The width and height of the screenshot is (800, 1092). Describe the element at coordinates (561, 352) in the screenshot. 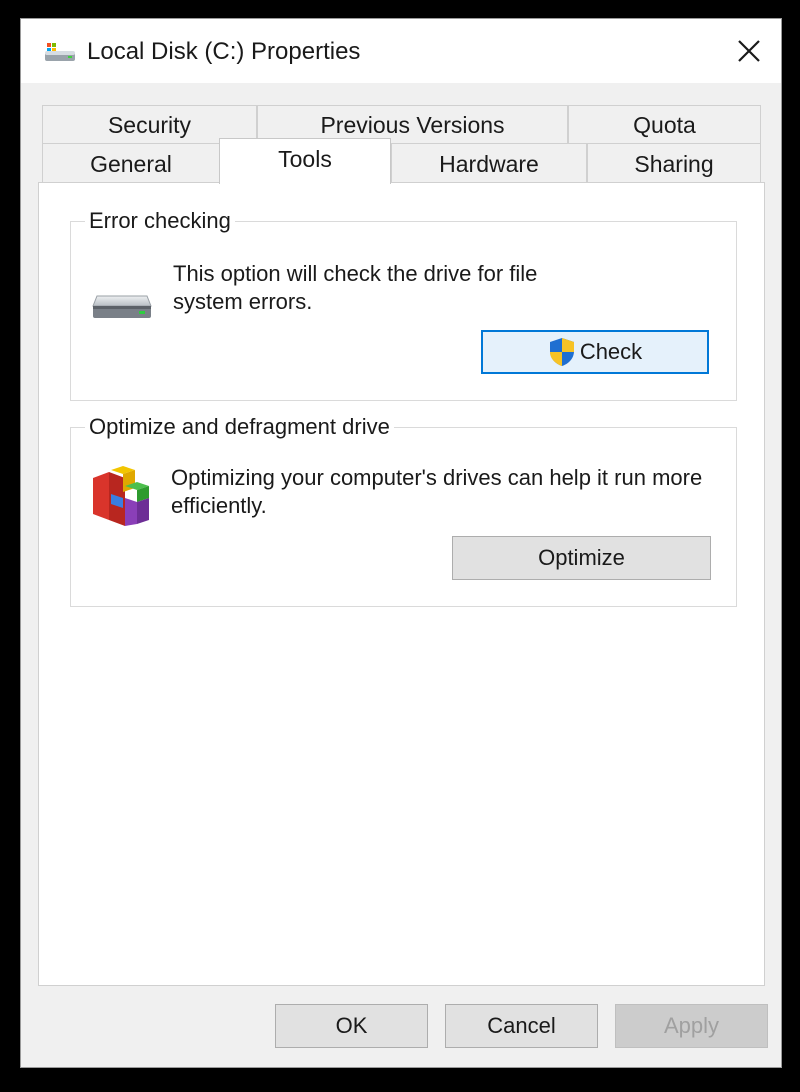

I see `shield-icon` at that location.